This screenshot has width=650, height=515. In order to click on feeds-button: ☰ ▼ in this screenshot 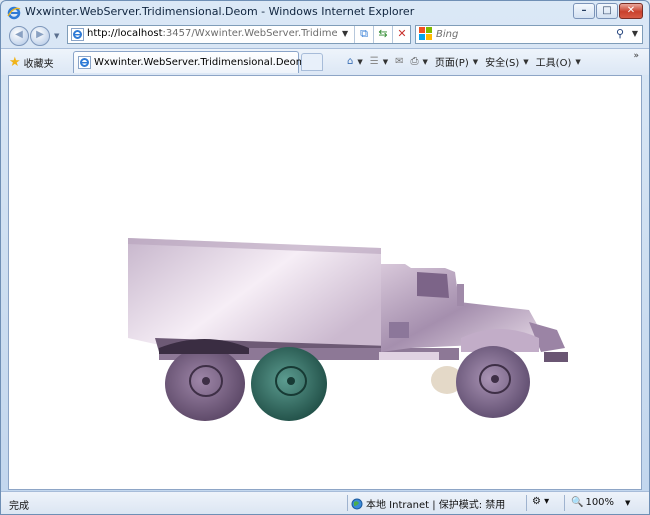, I will do `click(379, 61)`.